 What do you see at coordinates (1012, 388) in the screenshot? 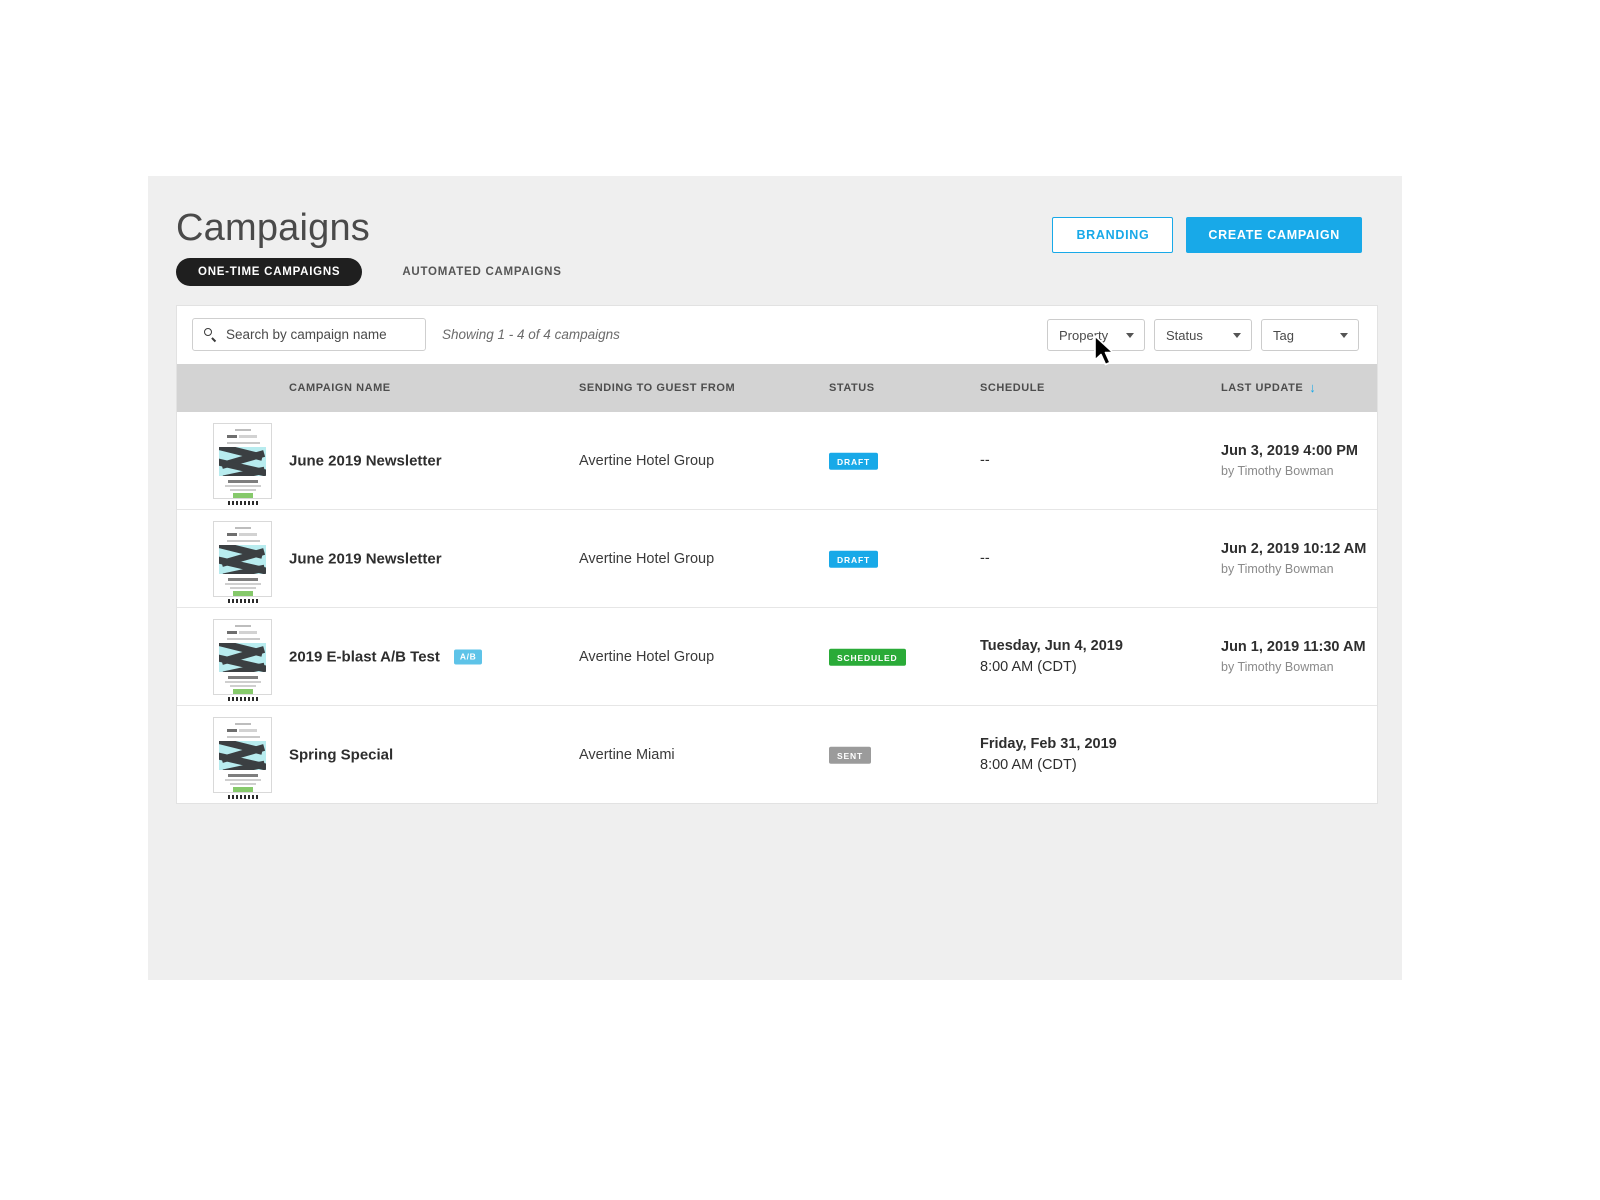
I see `column-header-schedule: SCHEDULE` at bounding box center [1012, 388].